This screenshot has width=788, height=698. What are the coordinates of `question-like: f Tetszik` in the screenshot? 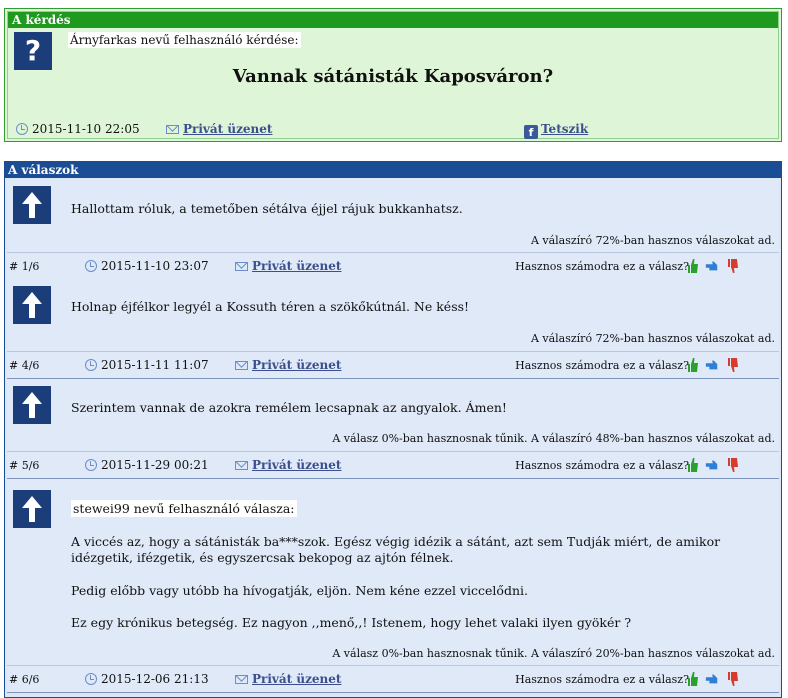 It's located at (556, 130).